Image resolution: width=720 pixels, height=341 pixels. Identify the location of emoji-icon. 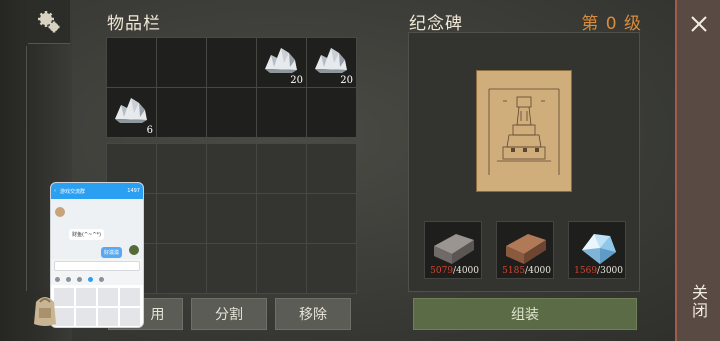
(90, 279).